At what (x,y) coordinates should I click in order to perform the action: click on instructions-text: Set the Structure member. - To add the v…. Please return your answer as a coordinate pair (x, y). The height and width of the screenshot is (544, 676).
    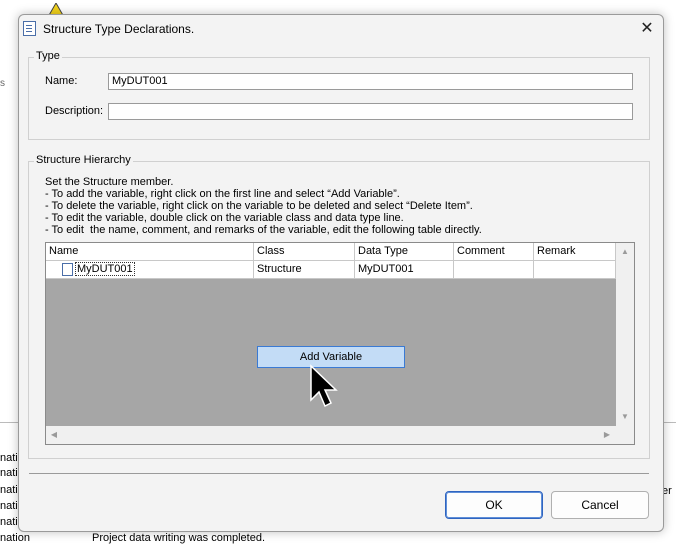
    Looking at the image, I should click on (263, 206).